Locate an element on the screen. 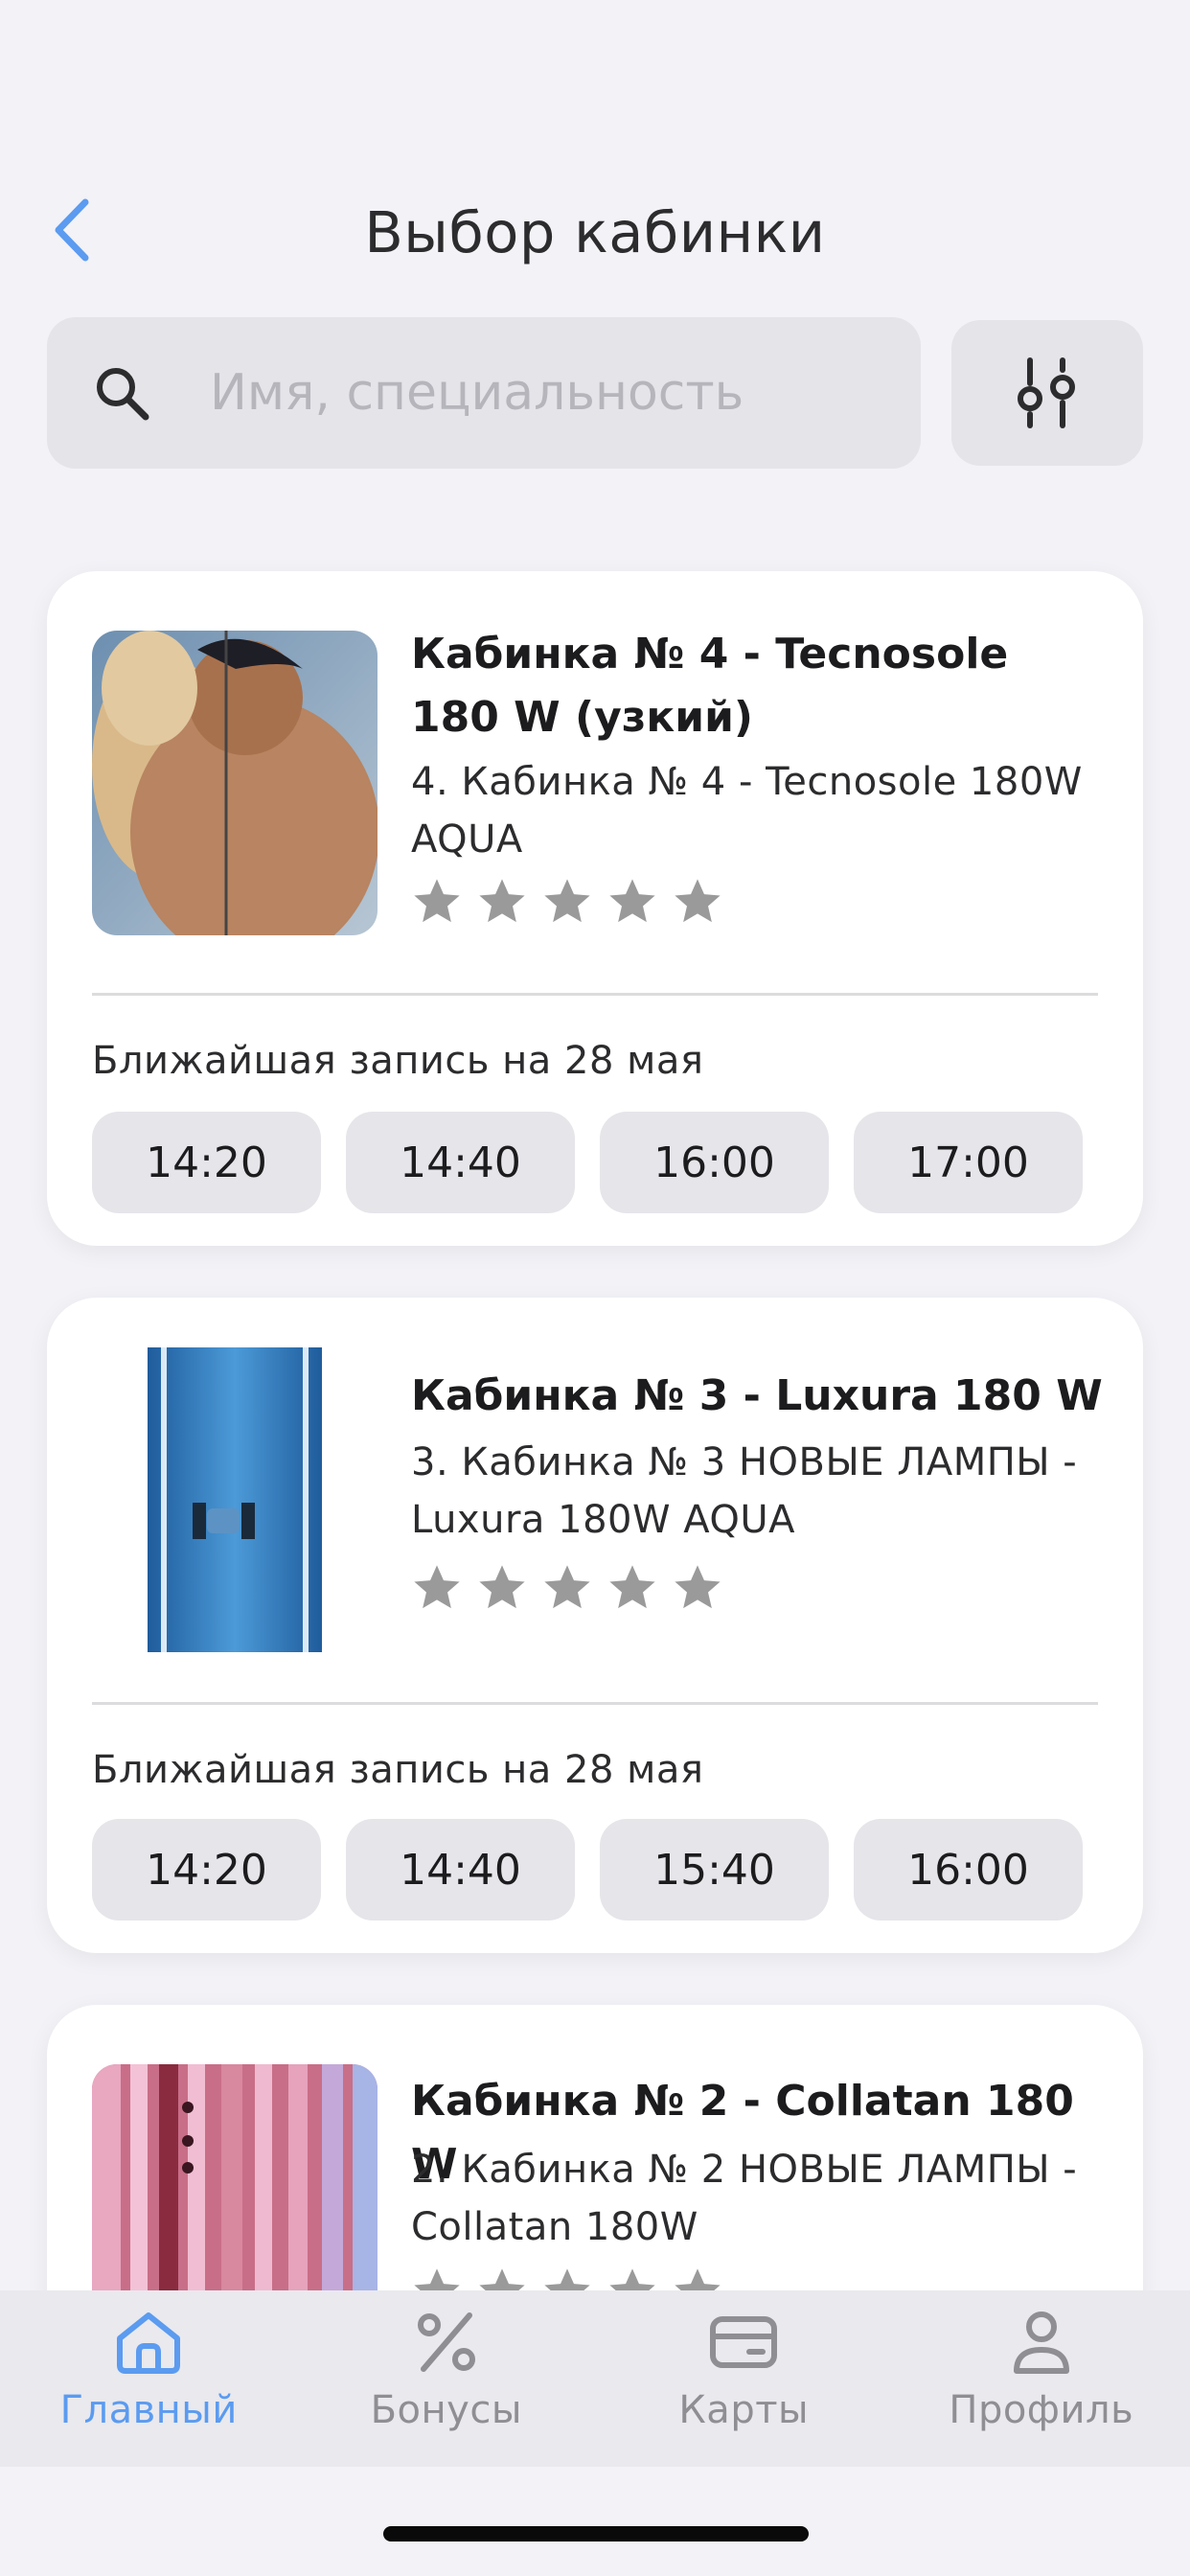 This screenshot has width=1190, height=2576. card-icon is located at coordinates (744, 2342).